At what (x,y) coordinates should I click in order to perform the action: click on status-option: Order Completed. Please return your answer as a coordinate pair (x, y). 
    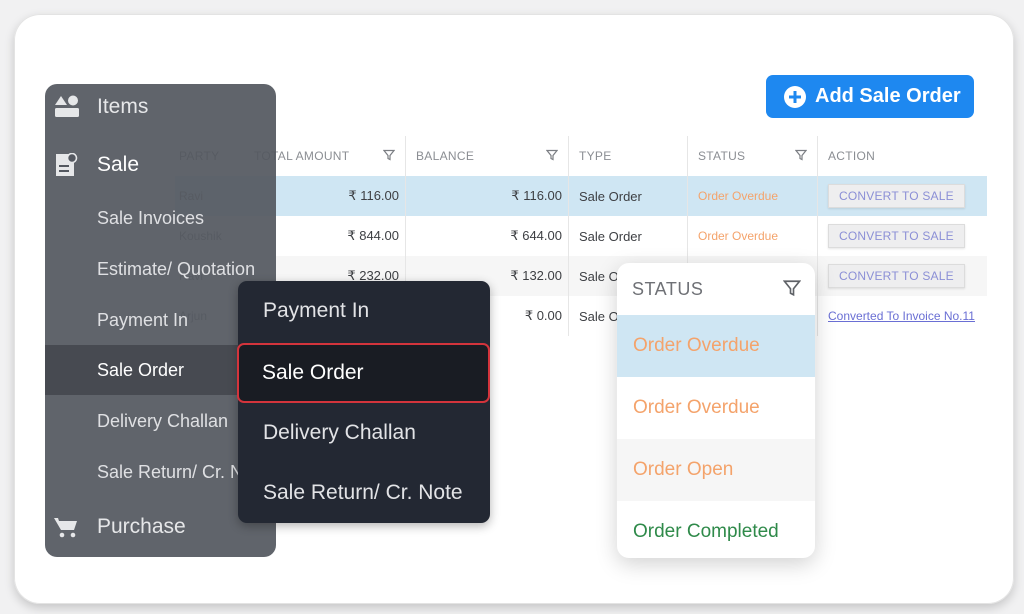
    Looking at the image, I should click on (716, 529).